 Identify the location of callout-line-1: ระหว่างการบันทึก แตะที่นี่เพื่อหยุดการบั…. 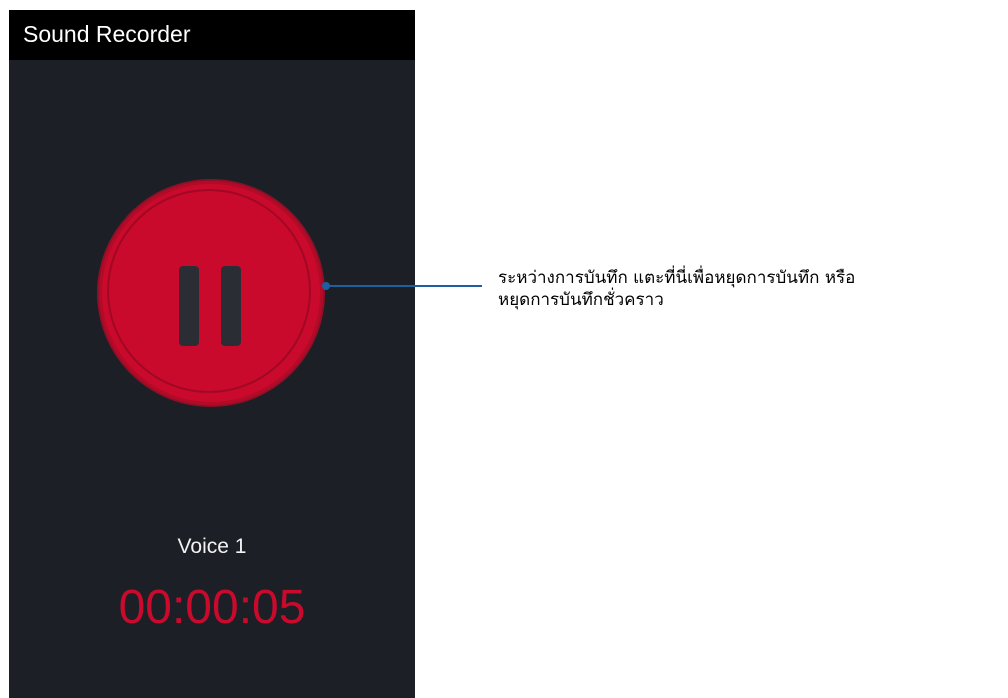
(677, 278).